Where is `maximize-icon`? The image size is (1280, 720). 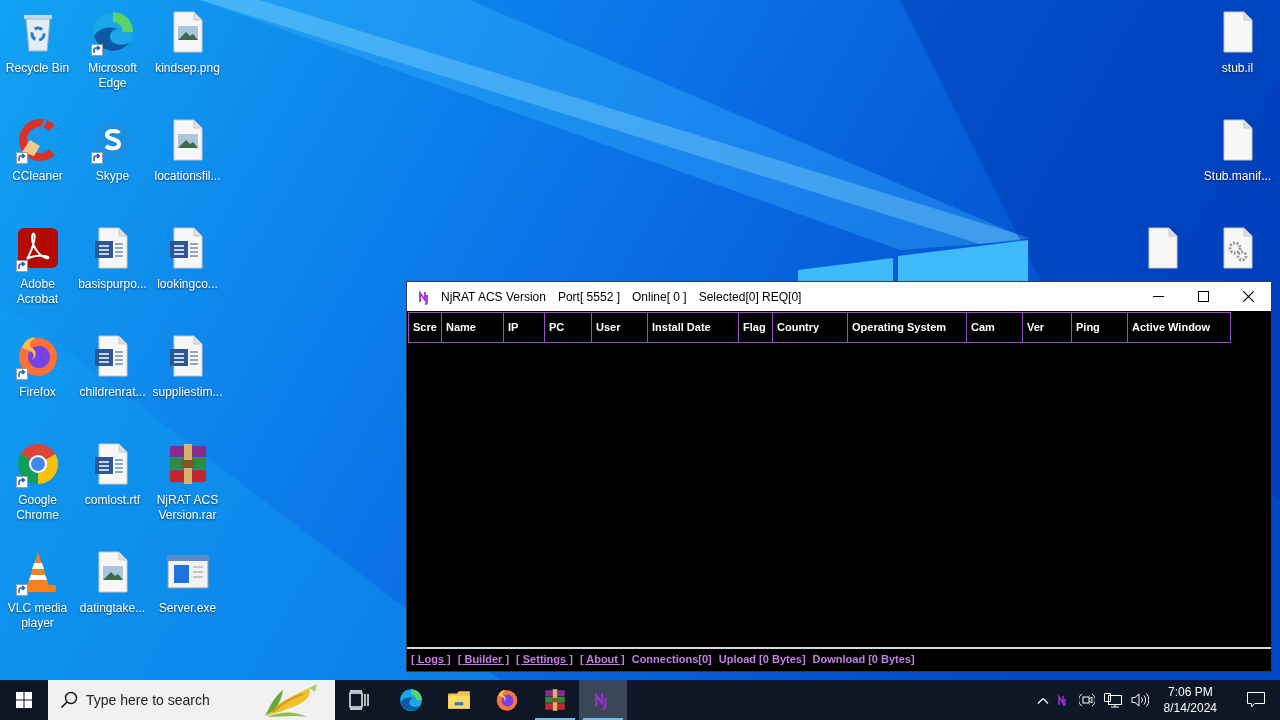
maximize-icon is located at coordinates (1203, 296).